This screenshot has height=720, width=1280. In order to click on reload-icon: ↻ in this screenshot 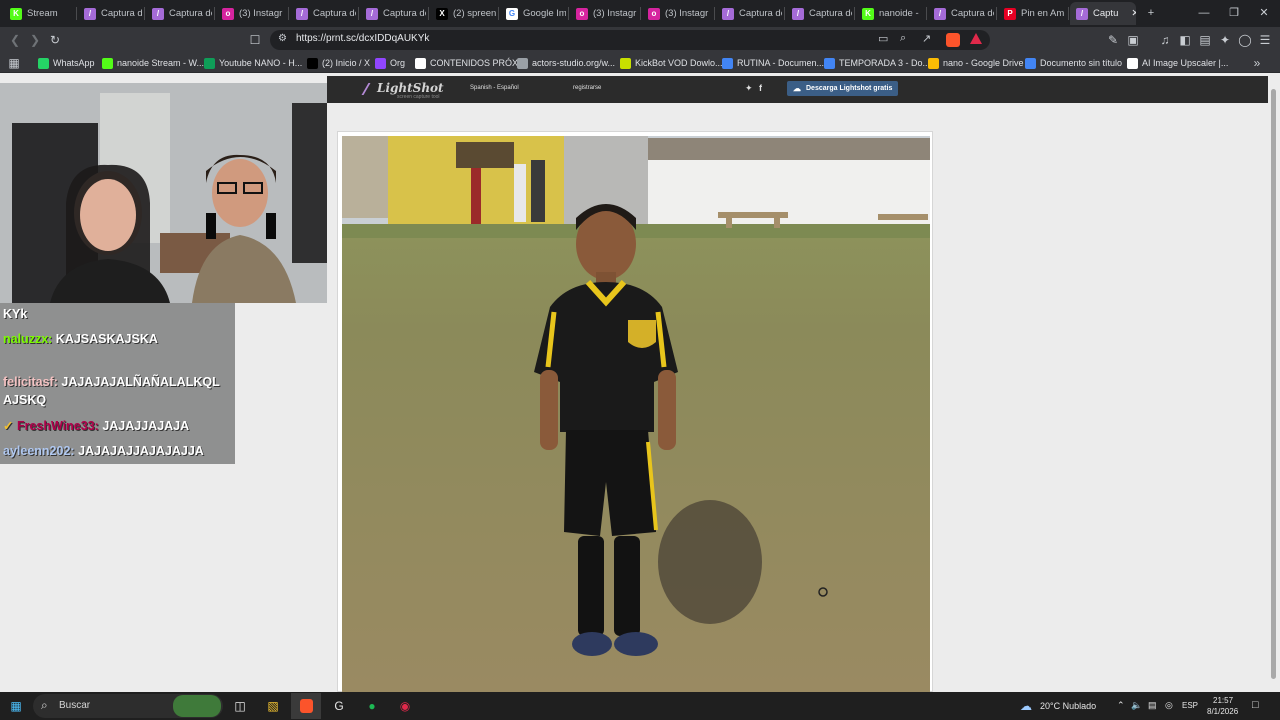, I will do `click(55, 40)`.